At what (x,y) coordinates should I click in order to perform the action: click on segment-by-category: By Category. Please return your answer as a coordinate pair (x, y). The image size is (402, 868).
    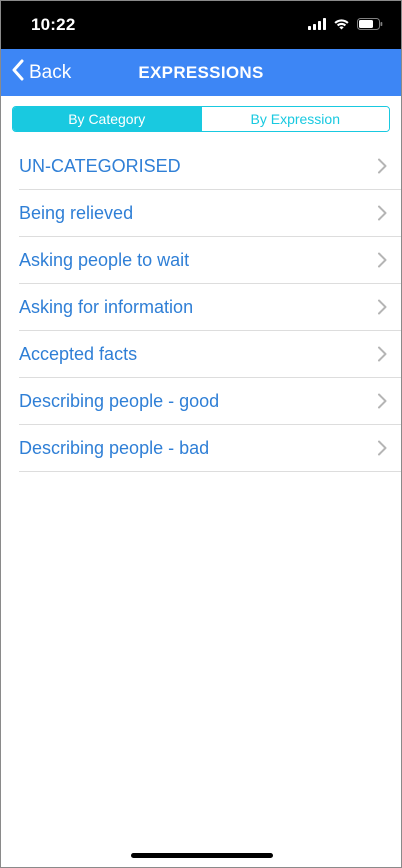
    Looking at the image, I should click on (107, 119).